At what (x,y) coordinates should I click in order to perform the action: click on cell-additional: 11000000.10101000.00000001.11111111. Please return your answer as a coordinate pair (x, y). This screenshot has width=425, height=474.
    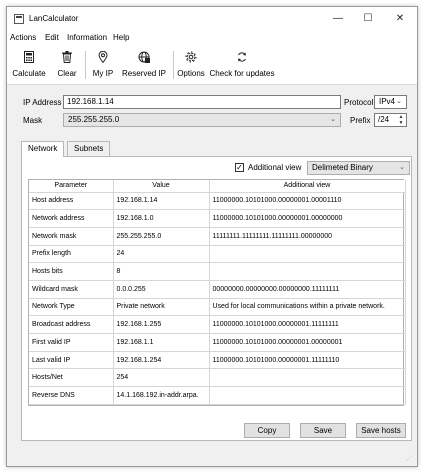
    Looking at the image, I should click on (307, 324).